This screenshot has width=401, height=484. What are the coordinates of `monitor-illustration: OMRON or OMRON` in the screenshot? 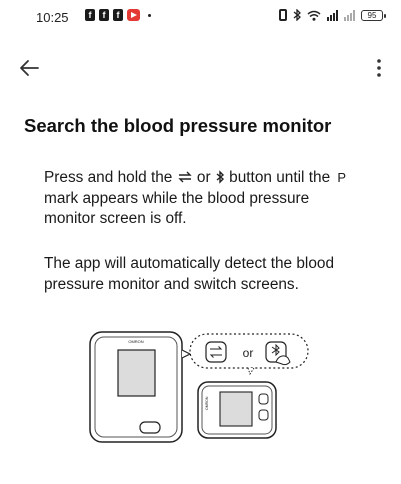 It's located at (201, 386).